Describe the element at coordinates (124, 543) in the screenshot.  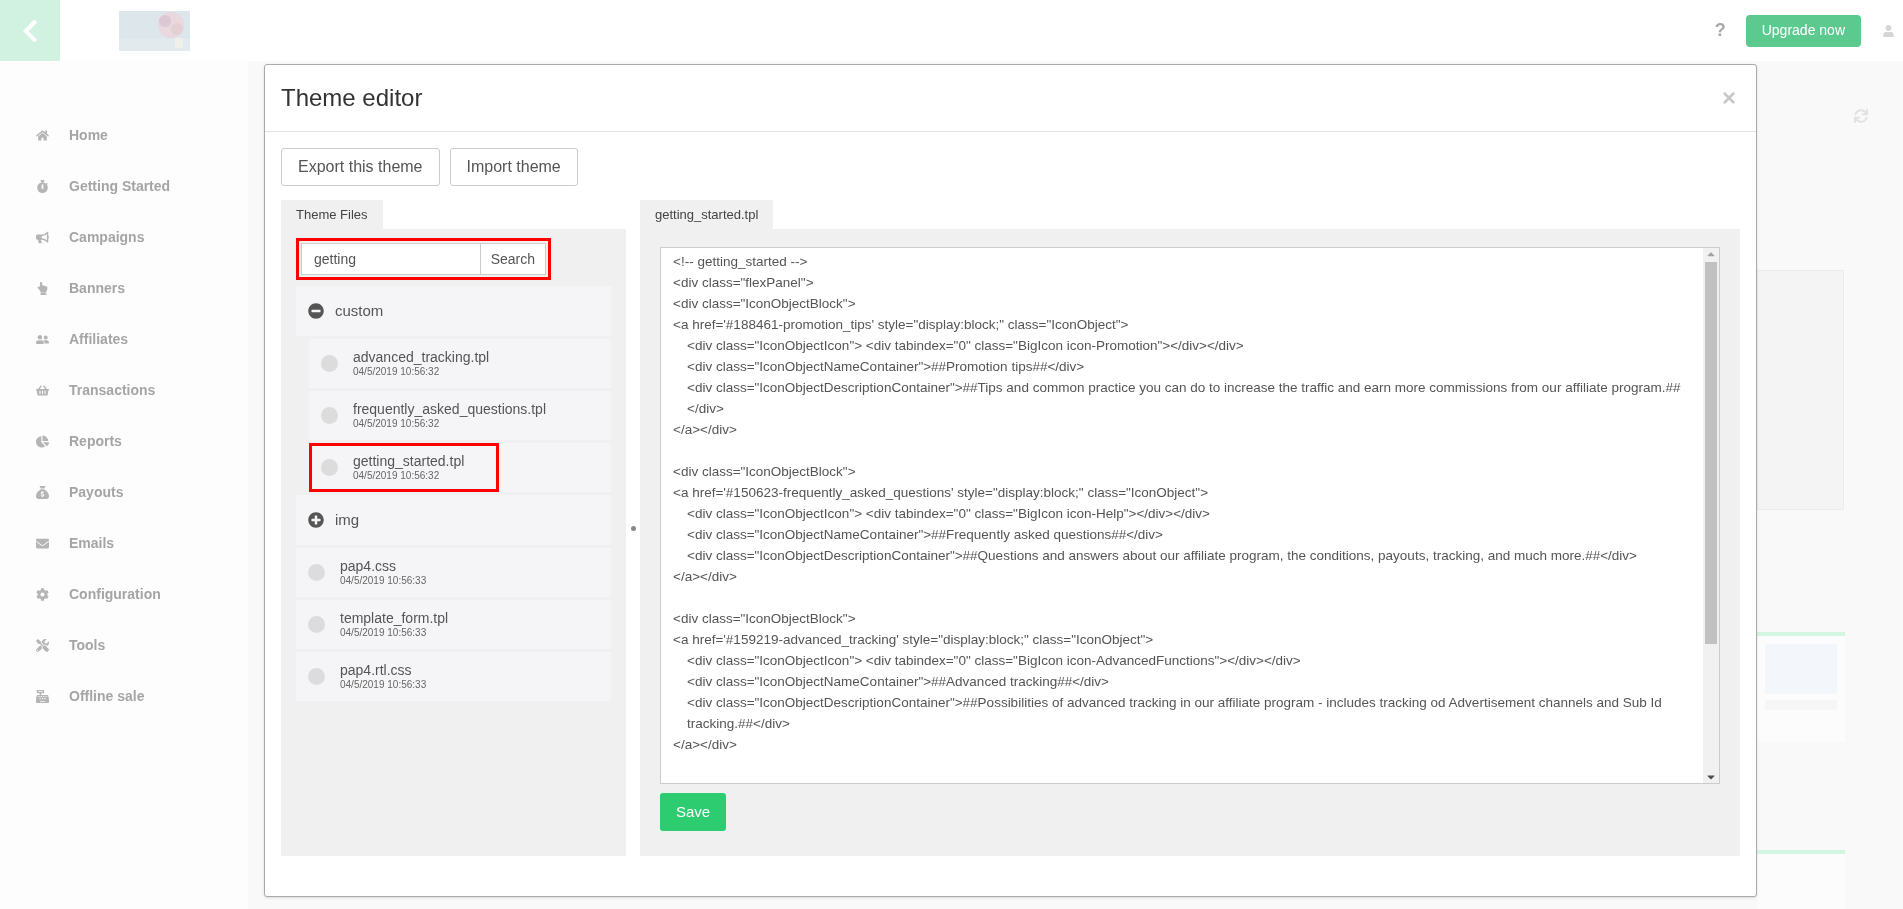
I see `sidebar-item: Emails` at that location.